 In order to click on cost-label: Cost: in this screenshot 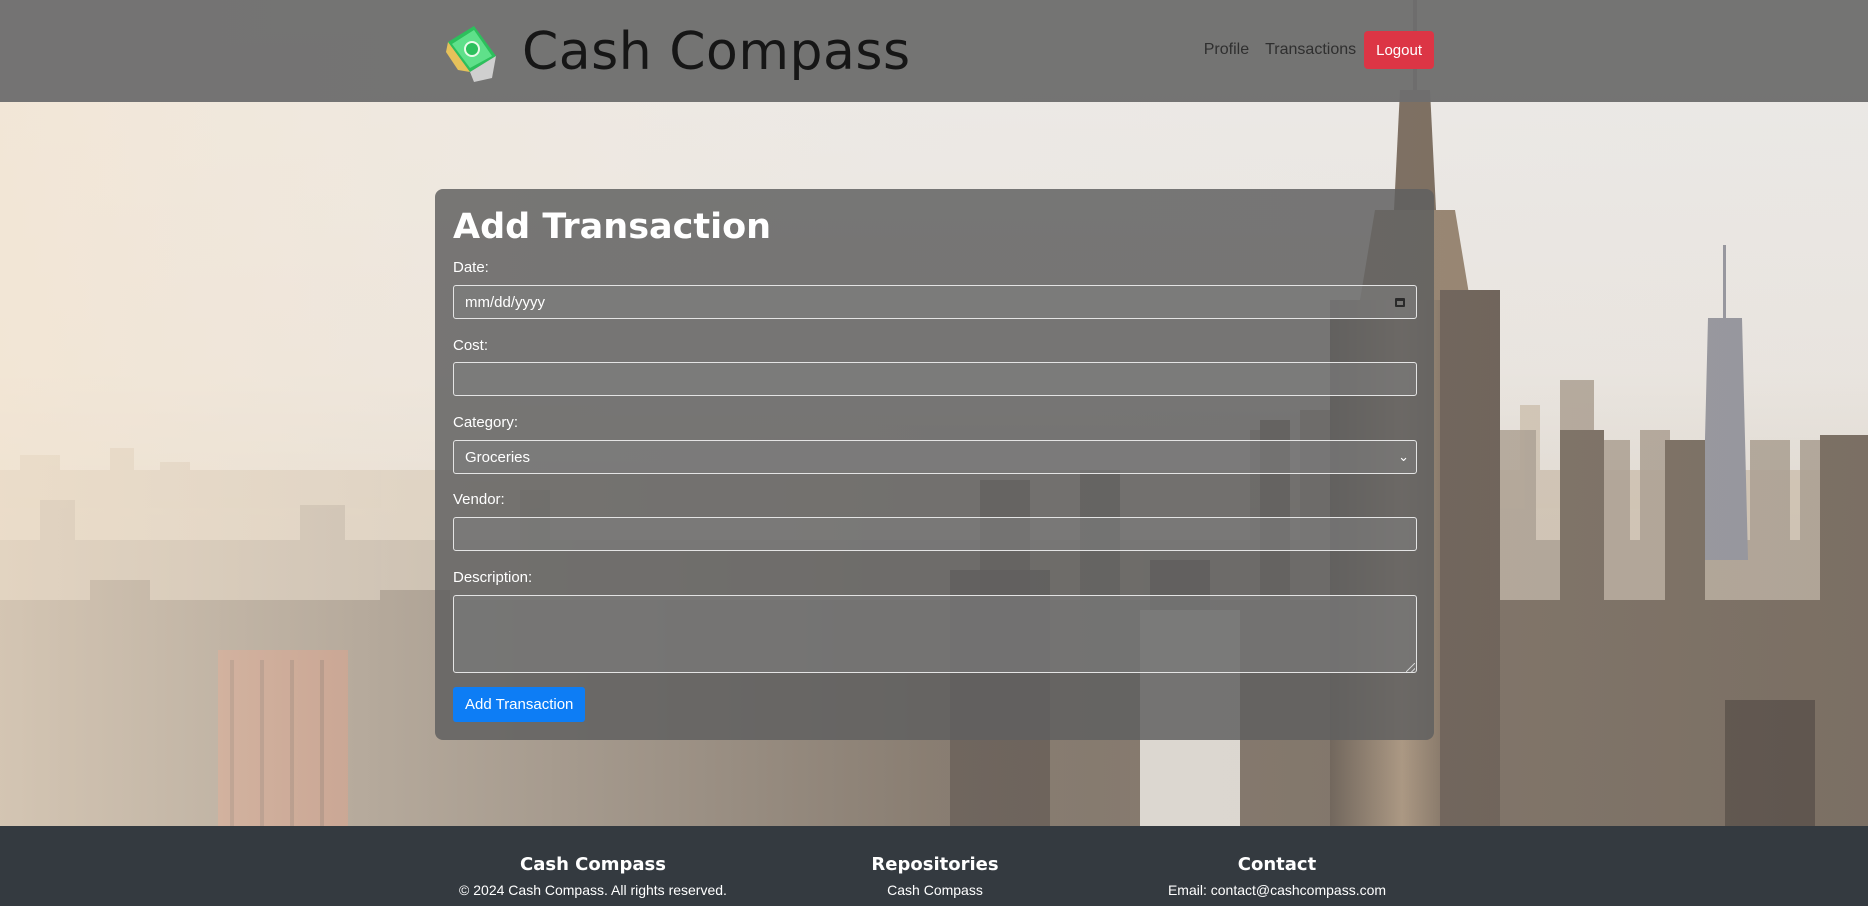, I will do `click(471, 345)`.